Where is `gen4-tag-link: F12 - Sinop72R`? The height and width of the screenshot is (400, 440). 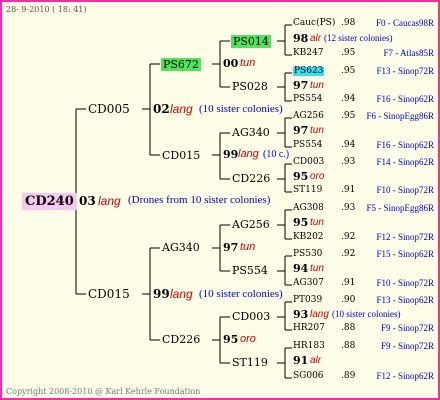
gen4-tag-link: F12 - Sinop72R is located at coordinates (405, 237).